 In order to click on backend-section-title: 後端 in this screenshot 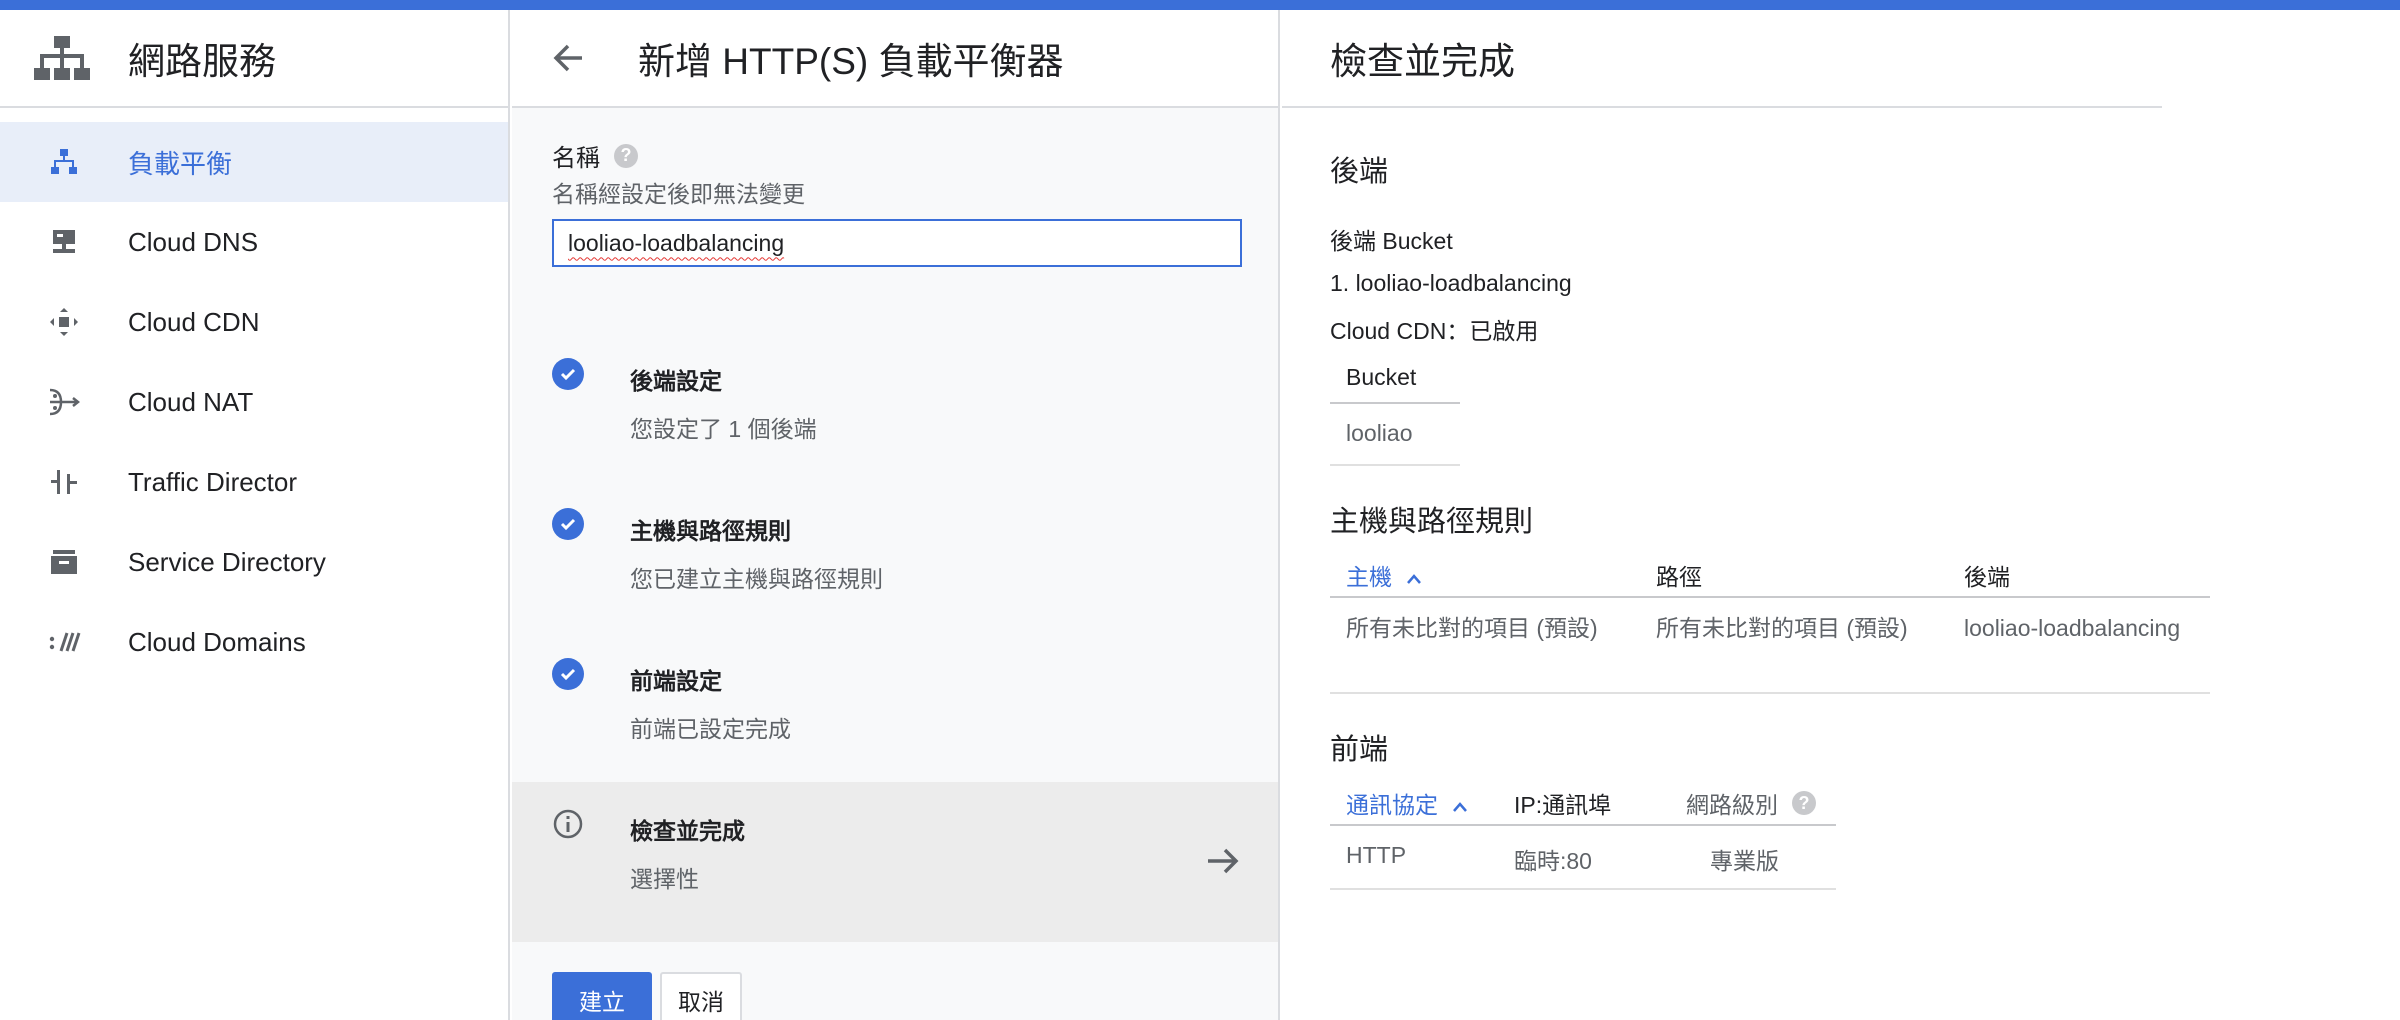, I will do `click(1359, 172)`.